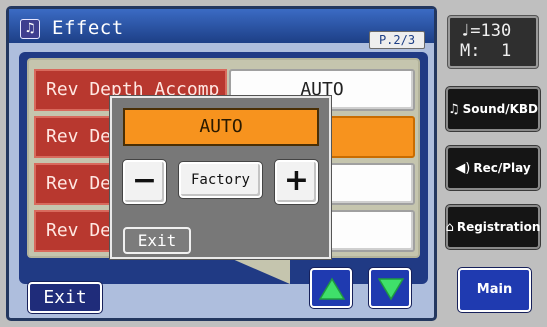 The image size is (547, 327). Describe the element at coordinates (65, 297) in the screenshot. I see `exit-button: Exit` at that location.